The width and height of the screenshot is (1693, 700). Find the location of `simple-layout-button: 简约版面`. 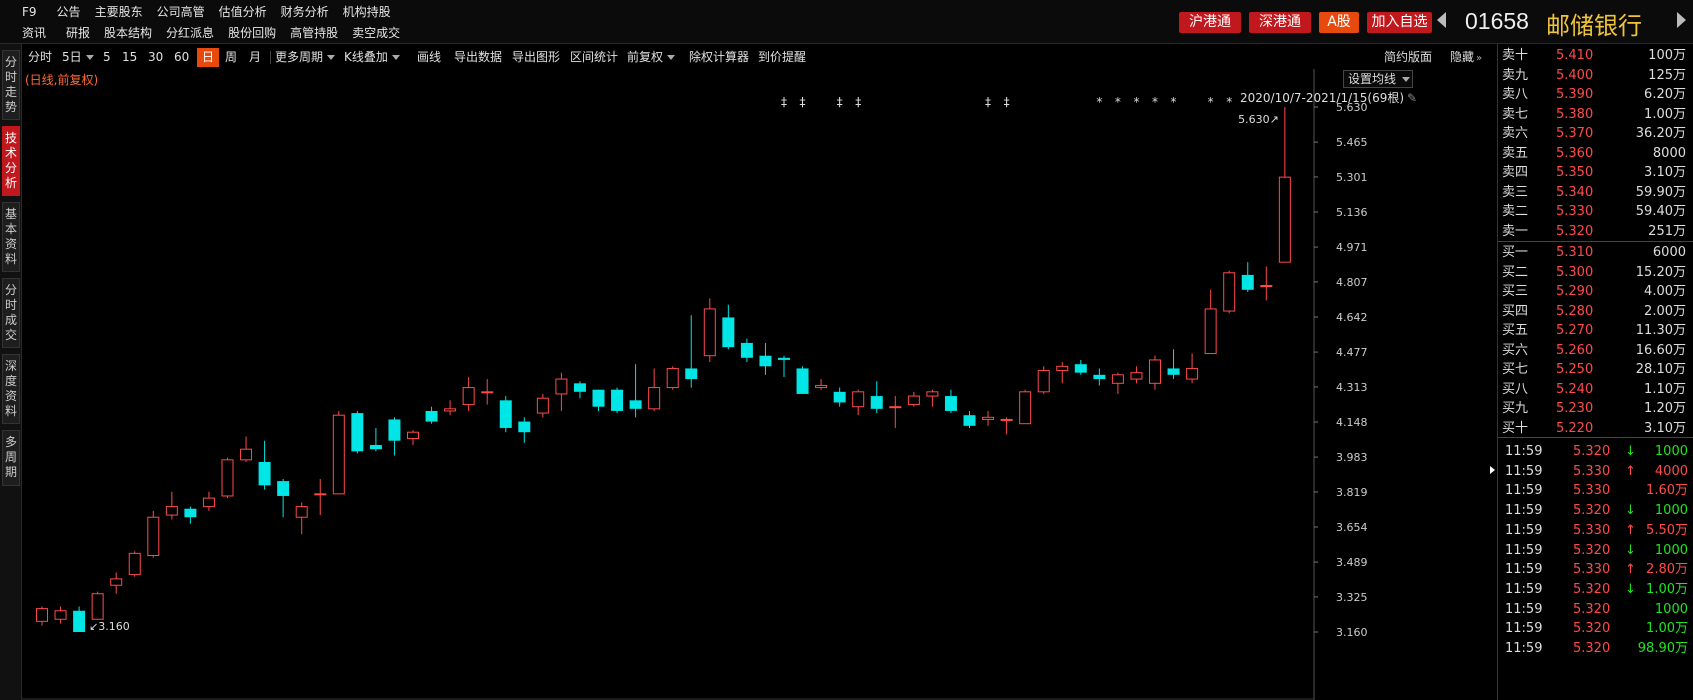

simple-layout-button: 简约版面 is located at coordinates (1408, 57).